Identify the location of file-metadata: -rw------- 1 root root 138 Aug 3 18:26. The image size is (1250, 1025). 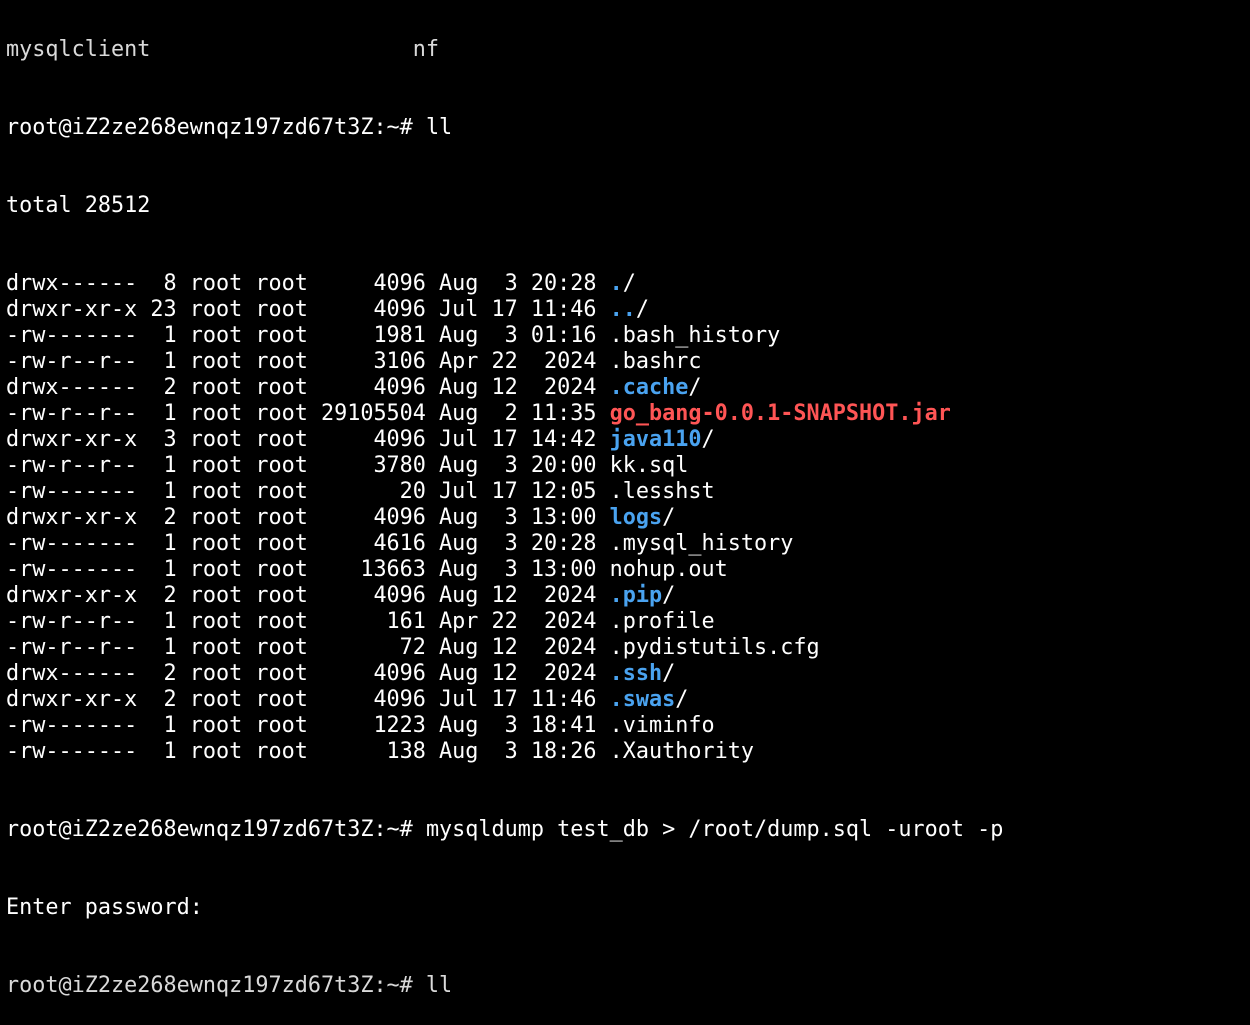
(308, 751).